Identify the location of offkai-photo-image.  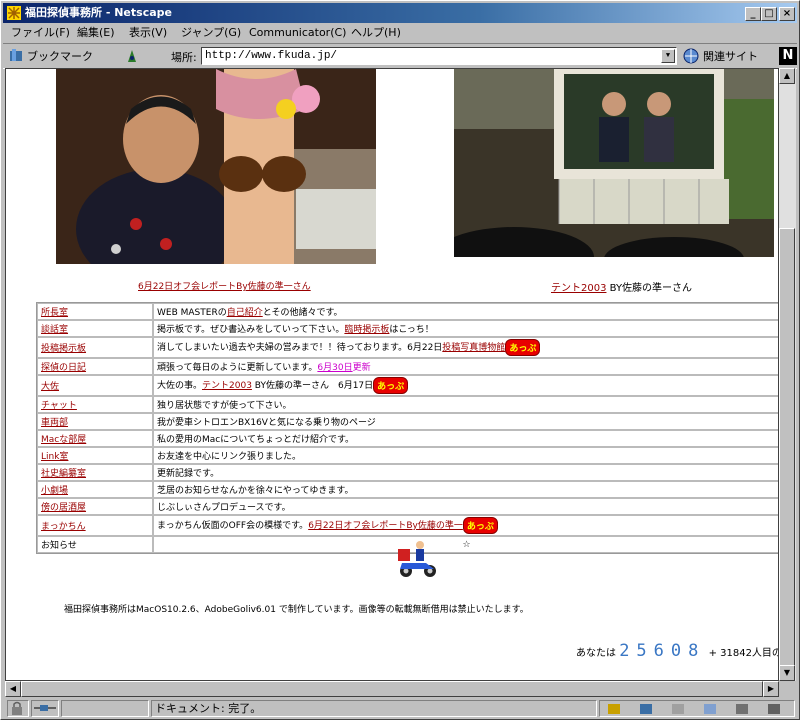
(216, 166).